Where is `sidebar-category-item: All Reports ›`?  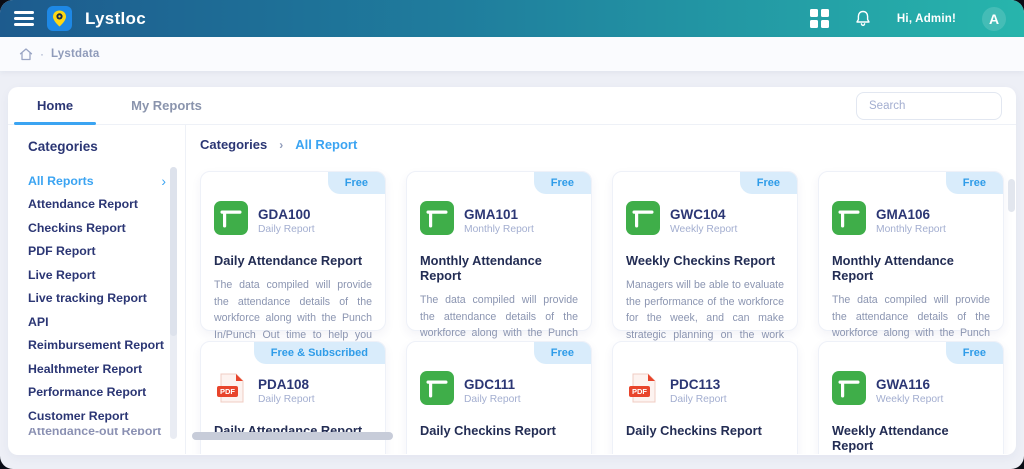 sidebar-category-item: All Reports › is located at coordinates (97, 181).